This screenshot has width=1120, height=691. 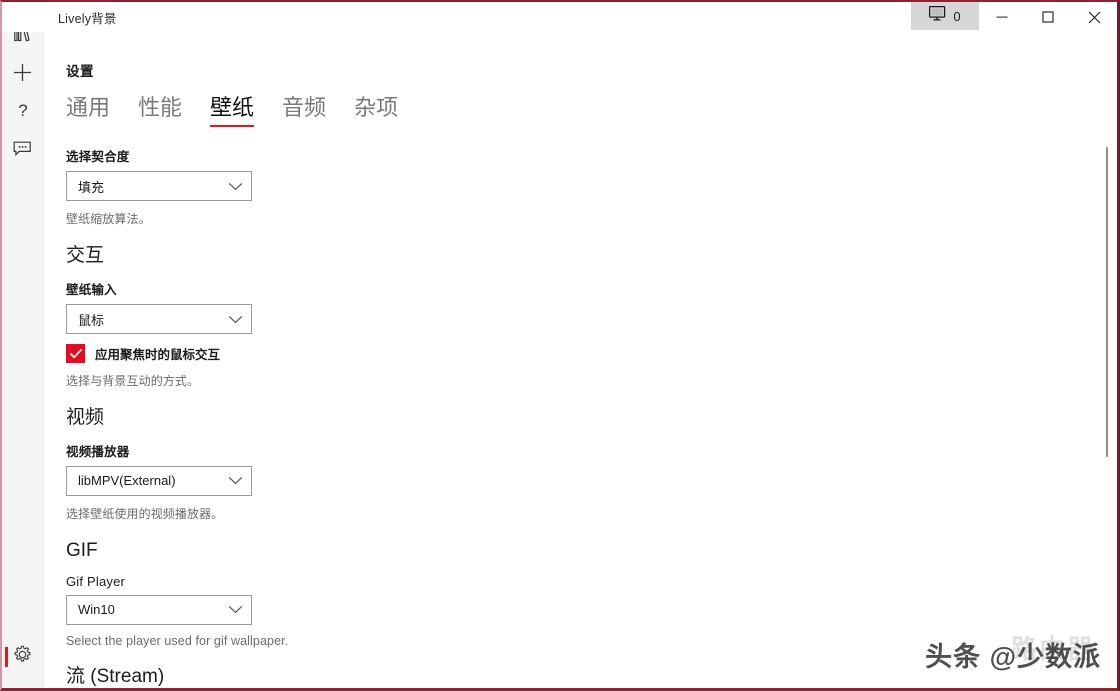 What do you see at coordinates (108, 219) in the screenshot?
I see `fit-hint: 壁纸缩放算法。` at bounding box center [108, 219].